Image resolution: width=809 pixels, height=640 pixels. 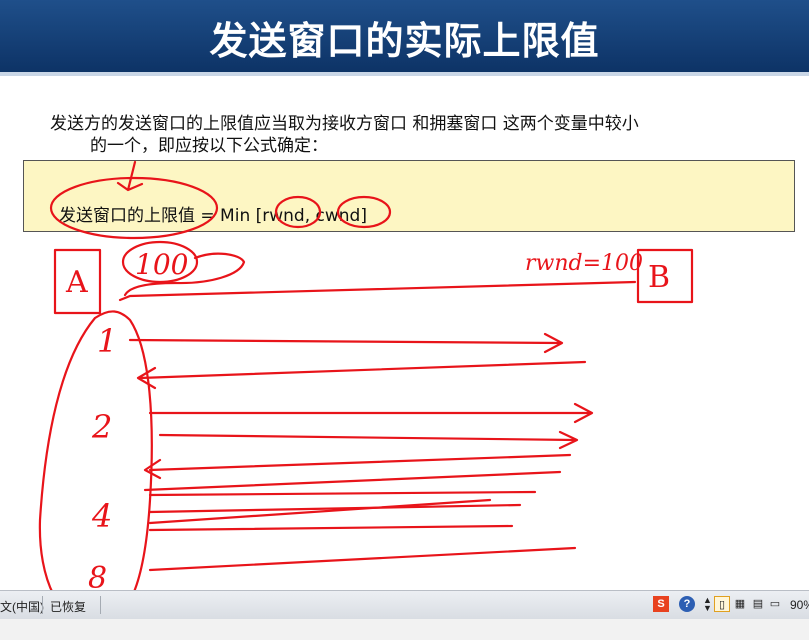 I want to click on zoom-level: 90%, so click(x=799, y=605).